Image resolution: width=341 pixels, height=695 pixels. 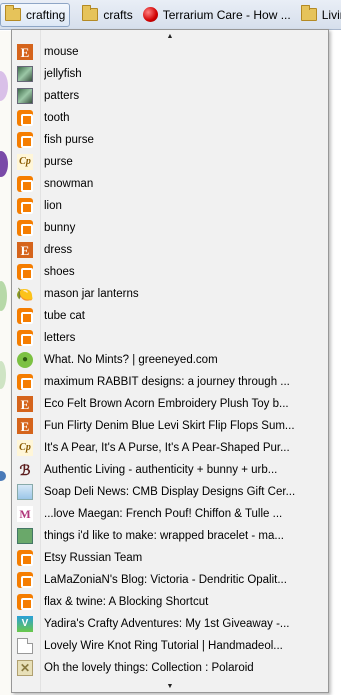 I want to click on bookmark-folder-crafts: crafts, so click(x=107, y=15).